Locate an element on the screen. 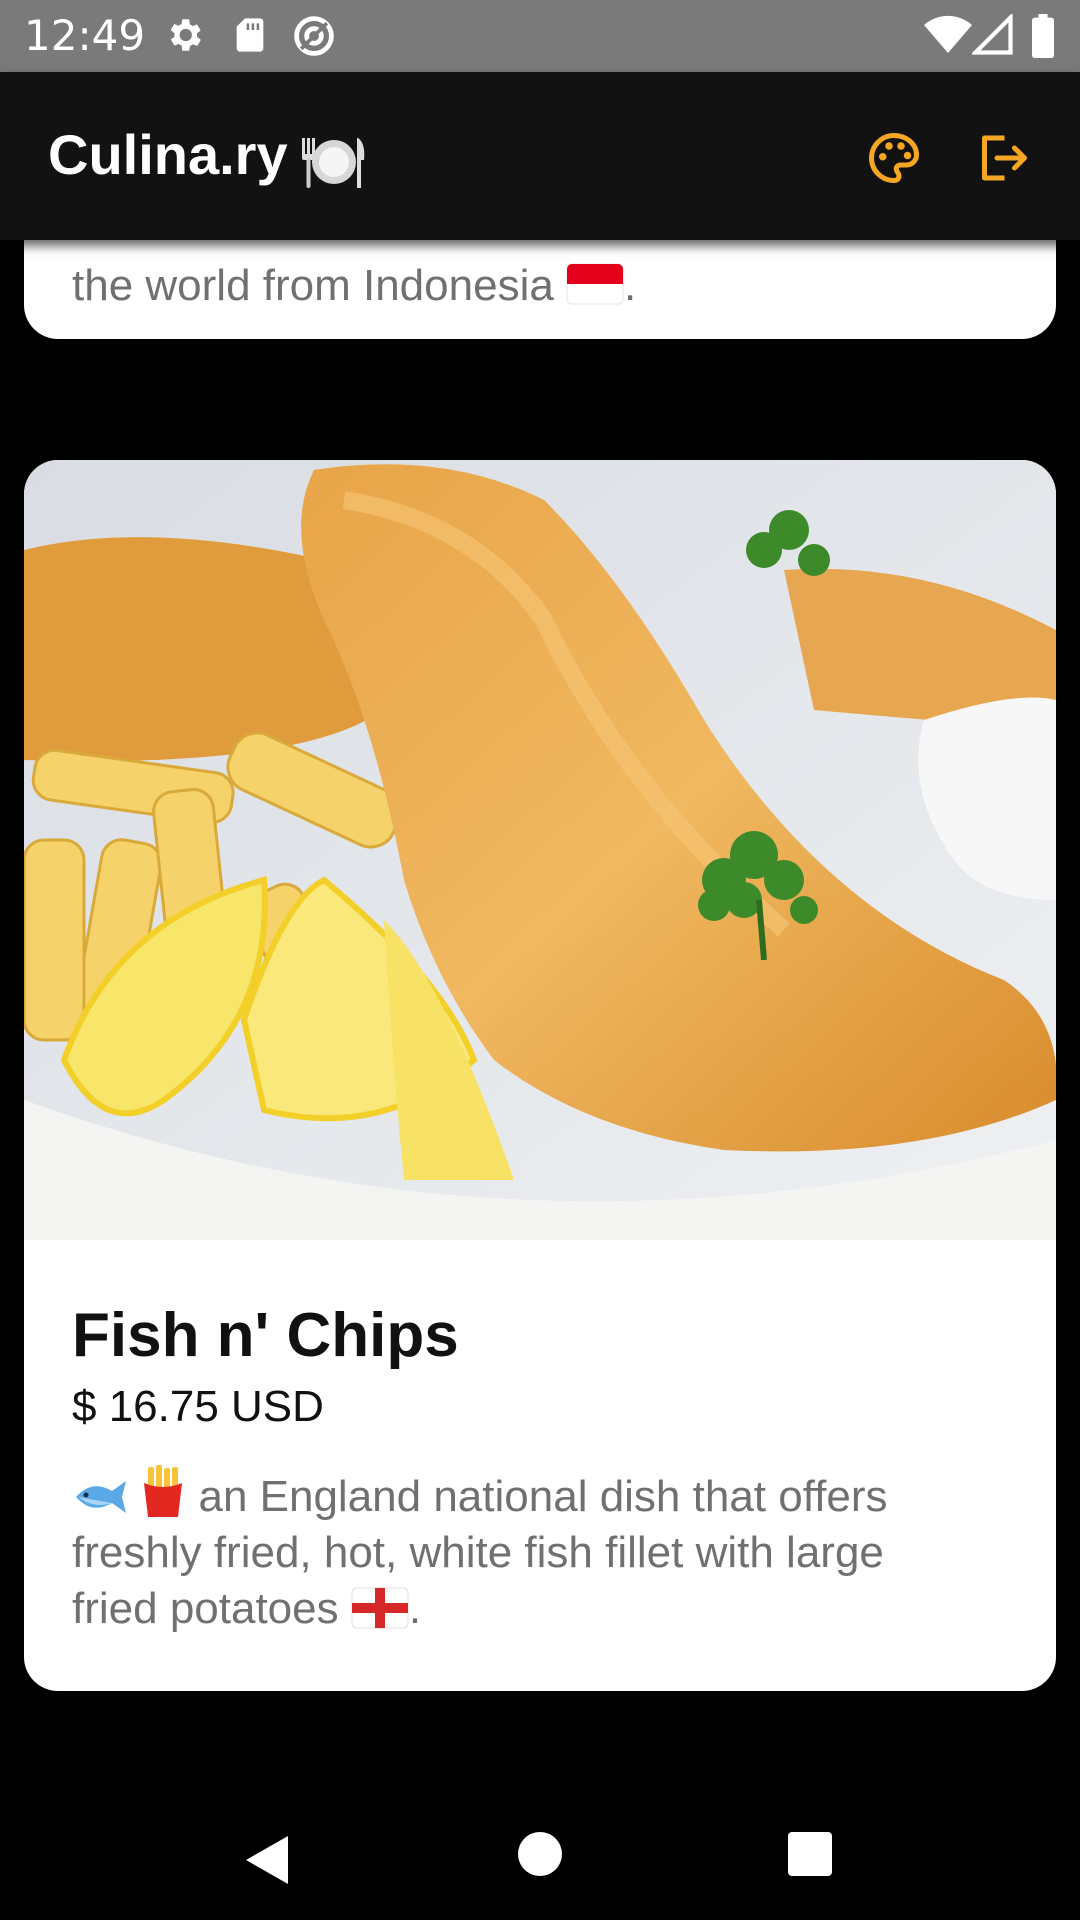 Image resolution: width=1080 pixels, height=1920 pixels. wifi-icon is located at coordinates (948, 34).